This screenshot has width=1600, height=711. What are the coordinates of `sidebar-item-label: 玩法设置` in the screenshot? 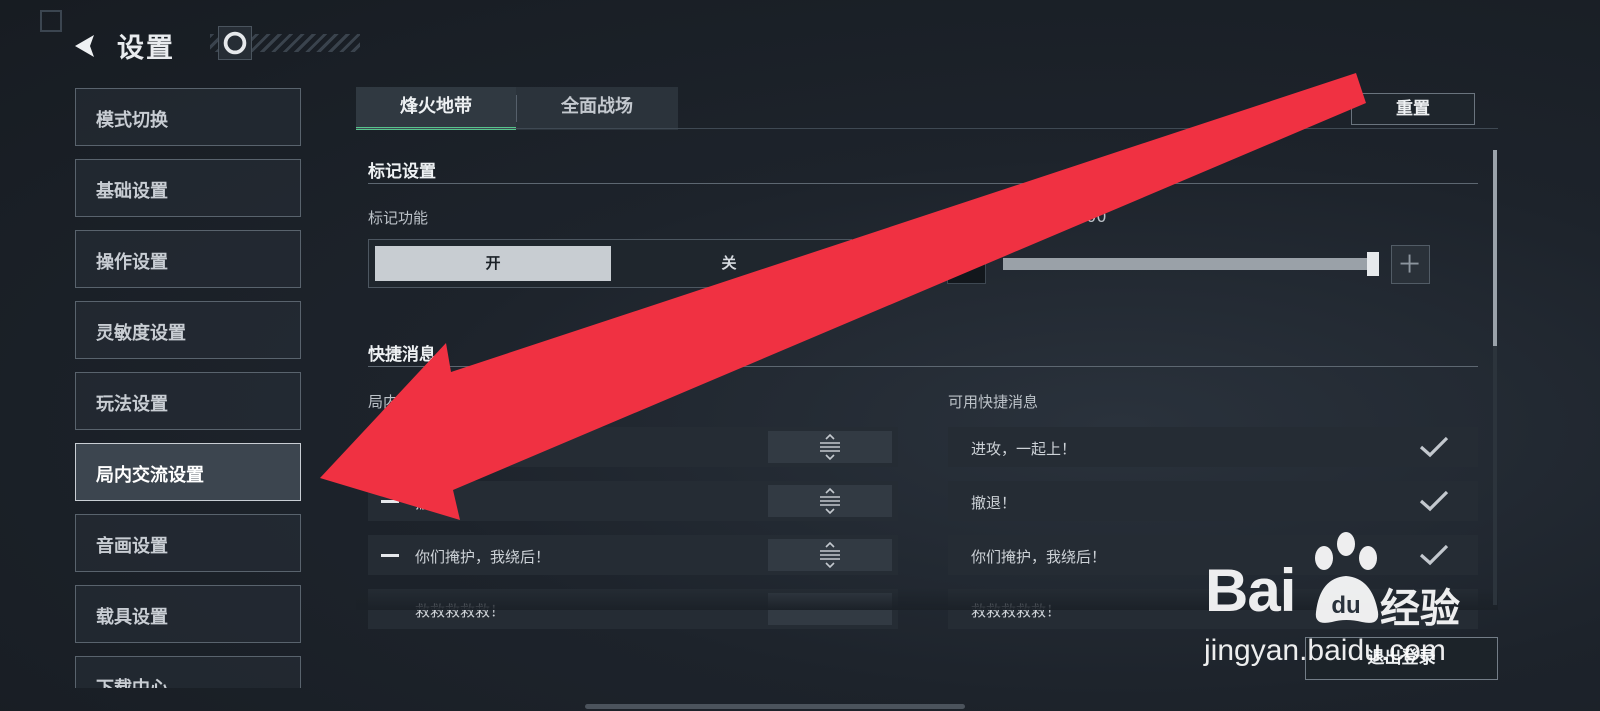 It's located at (132, 404).